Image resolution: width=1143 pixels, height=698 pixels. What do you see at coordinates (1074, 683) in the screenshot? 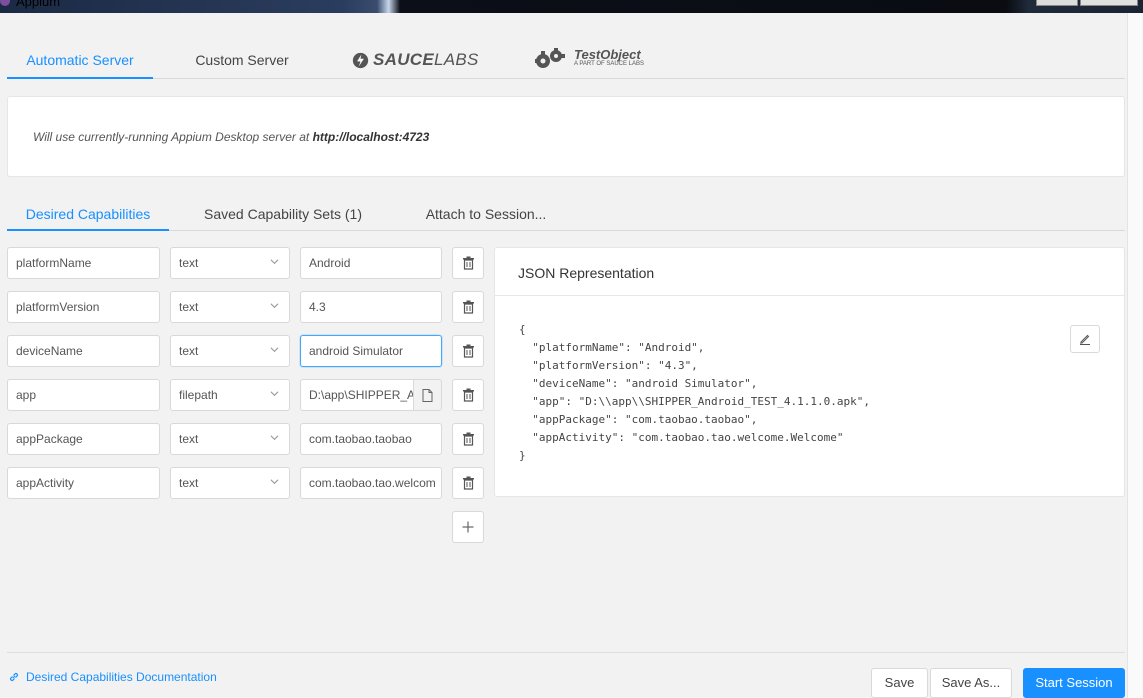
I see `start-session-button: Start Session` at bounding box center [1074, 683].